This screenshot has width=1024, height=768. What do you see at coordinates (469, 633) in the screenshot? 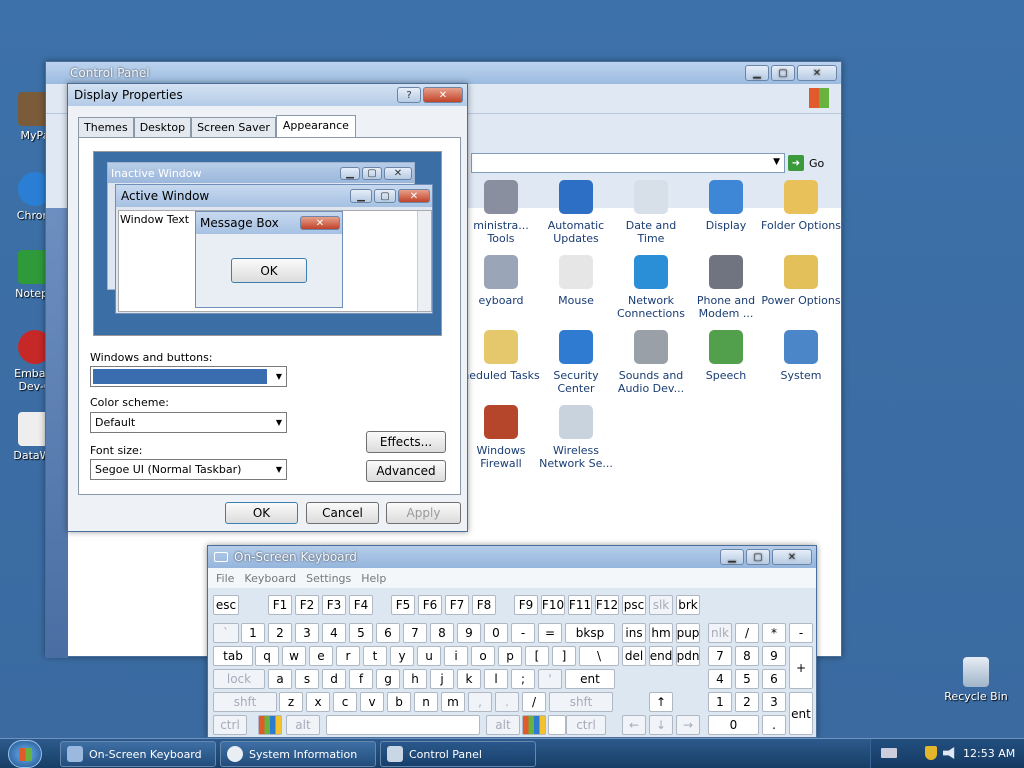
I see `key-row2-9: 9` at bounding box center [469, 633].